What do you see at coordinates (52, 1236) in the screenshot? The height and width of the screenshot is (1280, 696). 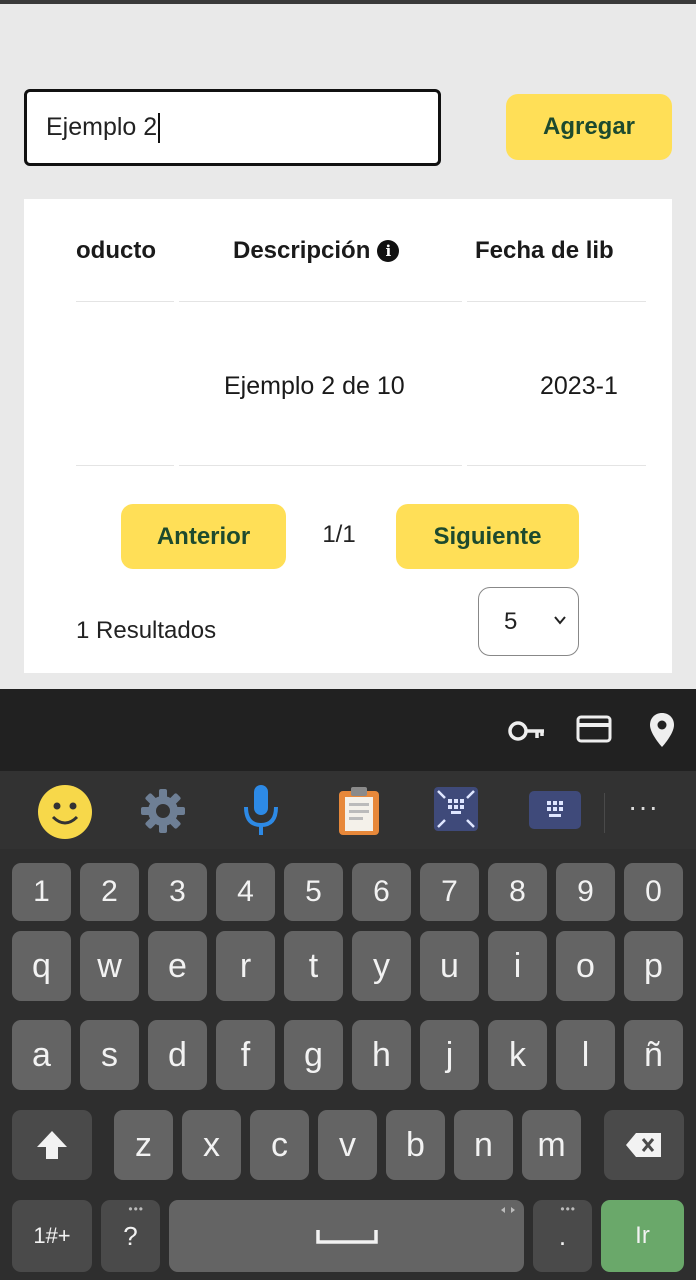 I see `symbols-key: 1#+` at bounding box center [52, 1236].